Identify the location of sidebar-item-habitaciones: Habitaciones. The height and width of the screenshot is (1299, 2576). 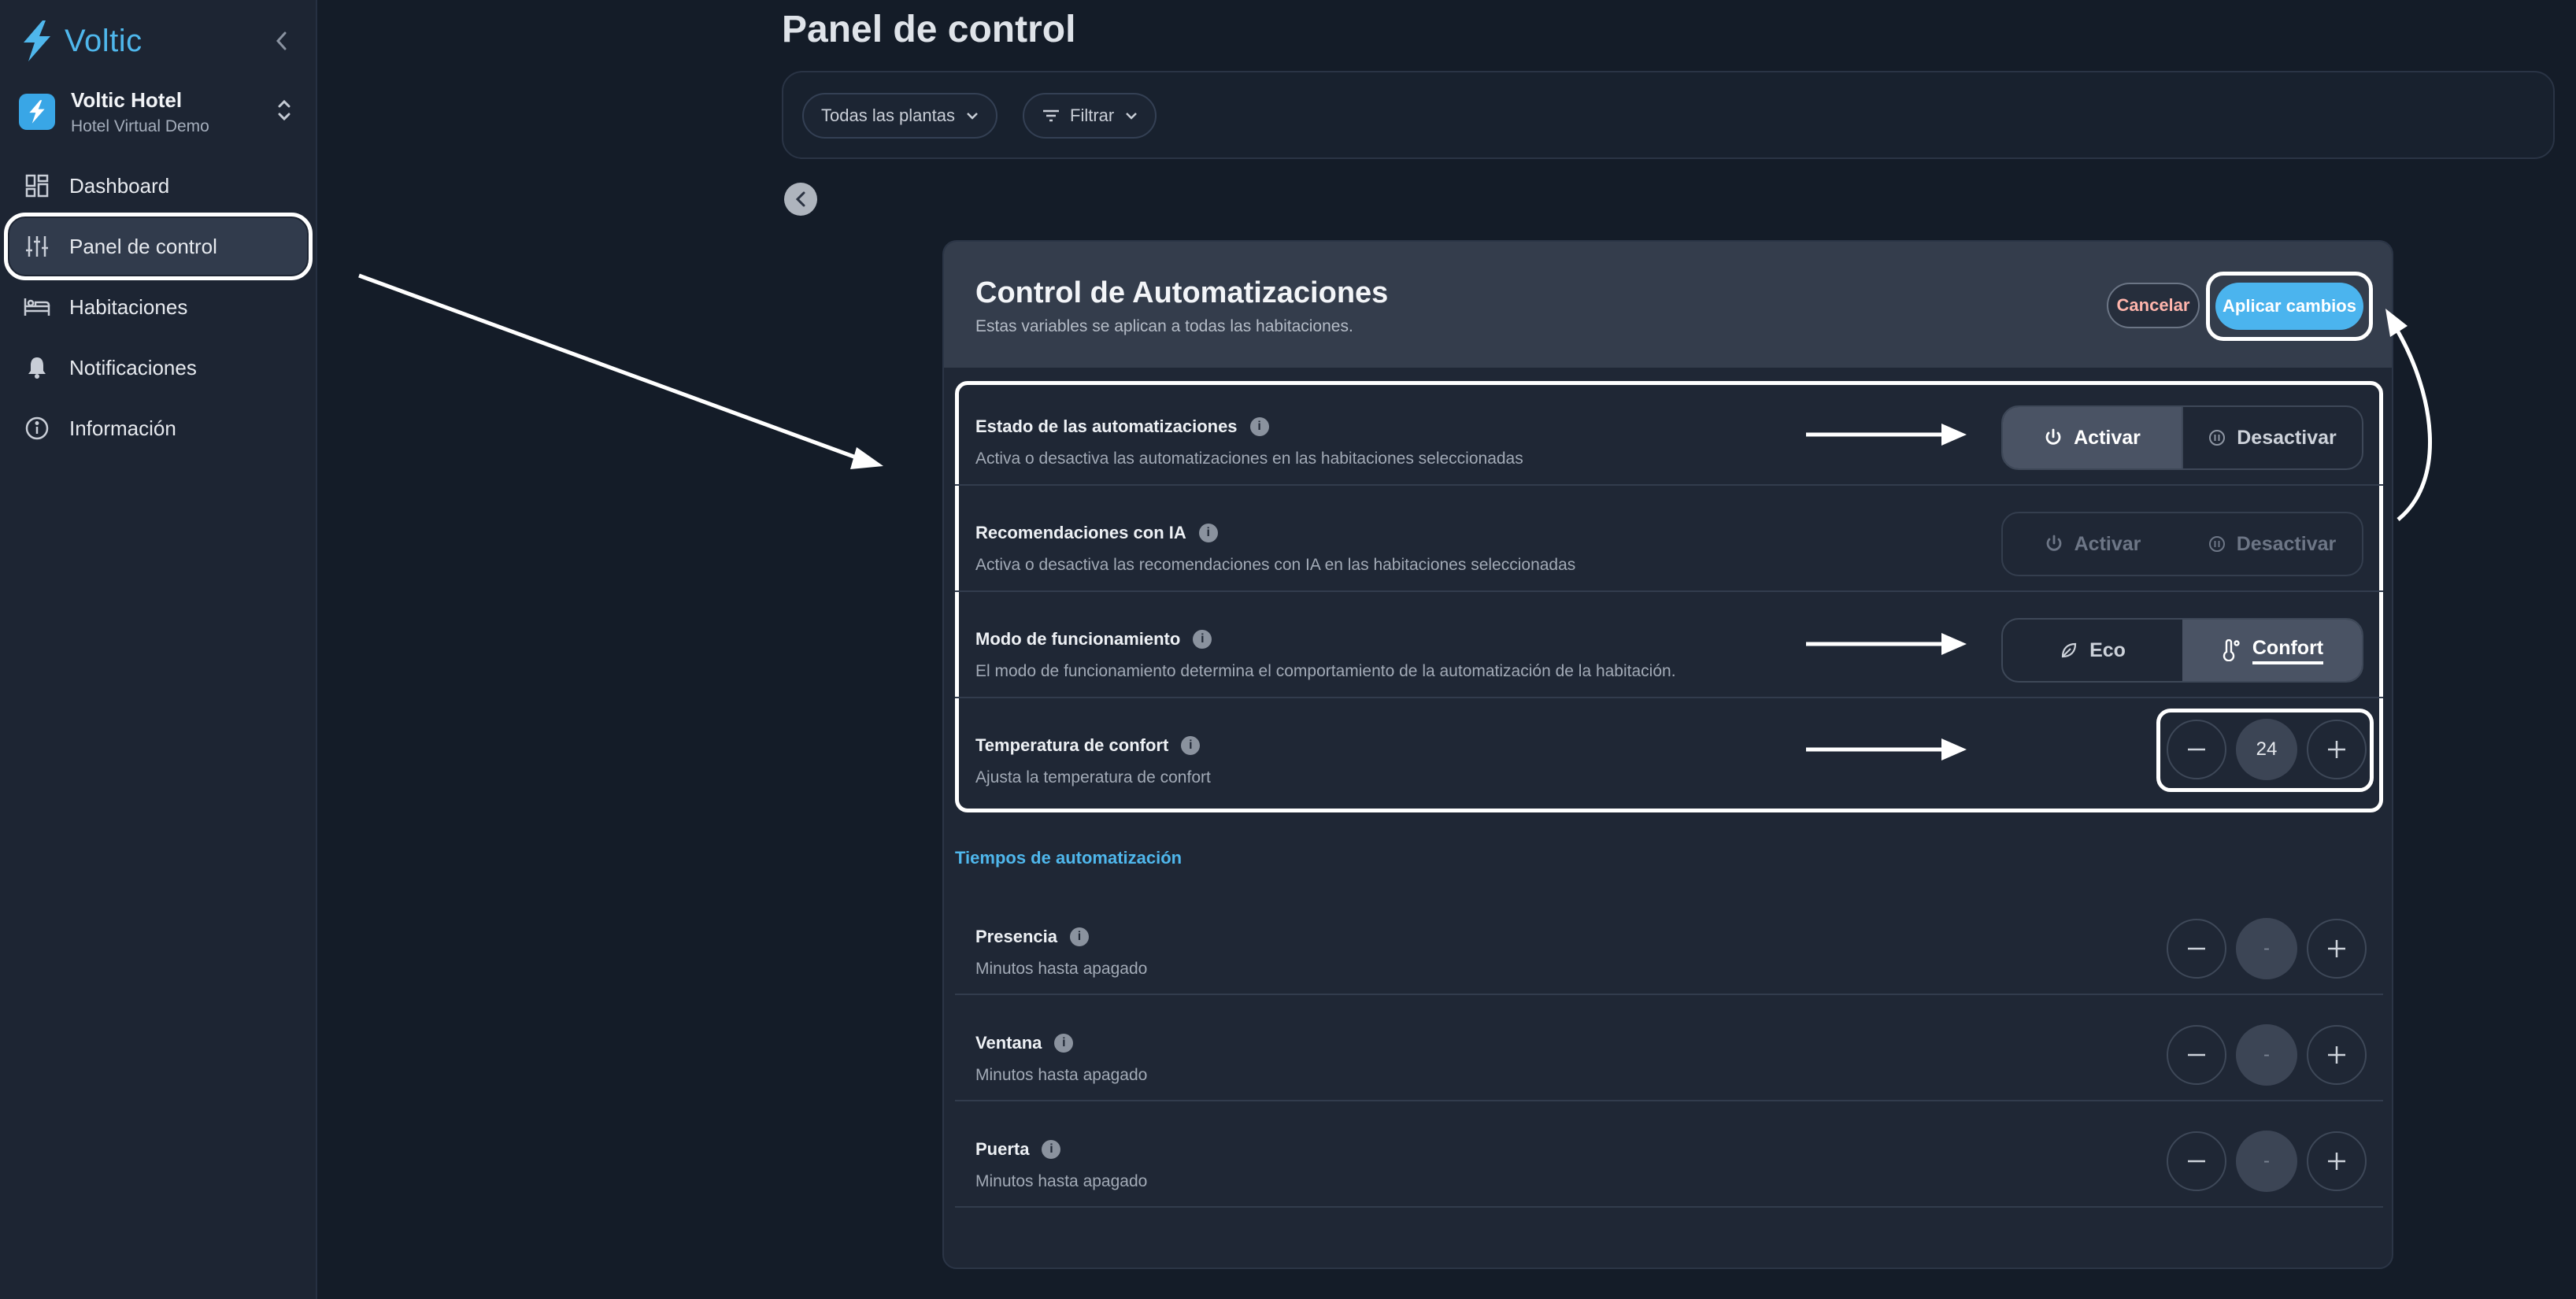
(158, 307).